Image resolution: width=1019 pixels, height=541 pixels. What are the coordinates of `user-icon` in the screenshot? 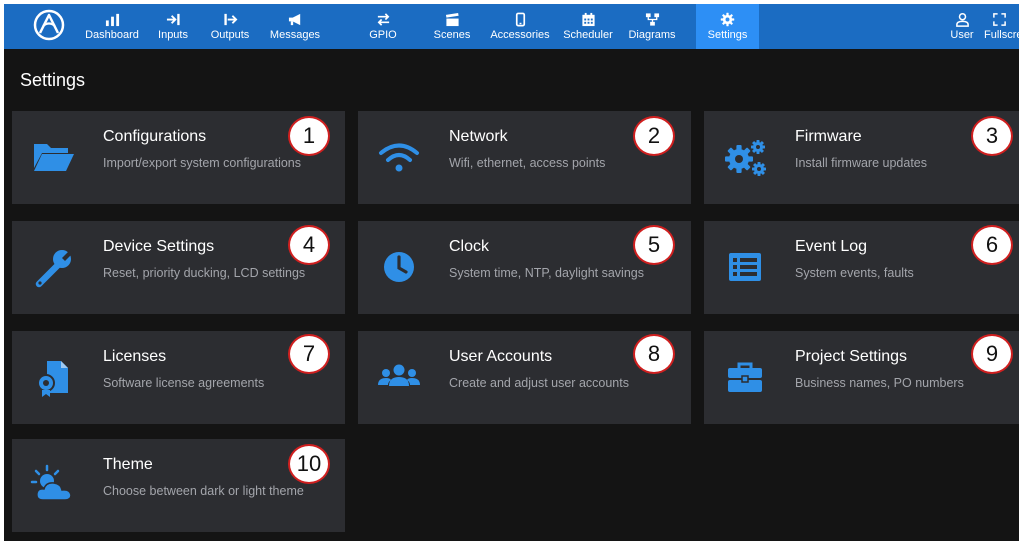 It's located at (962, 19).